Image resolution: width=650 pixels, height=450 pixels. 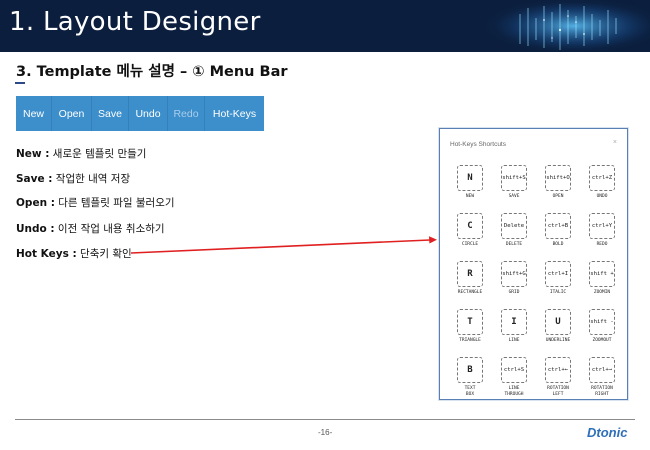 I want to click on shortcut-label: BOLD, so click(x=558, y=244).